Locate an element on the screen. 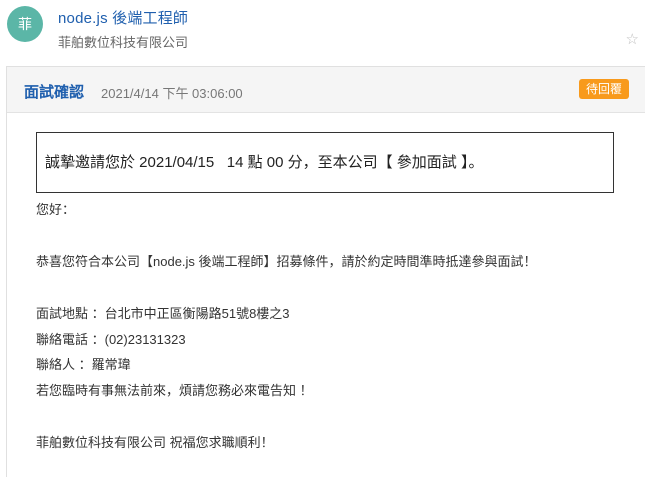  contact-text: 聯絡人 ：羅常瑋 is located at coordinates (83, 364).